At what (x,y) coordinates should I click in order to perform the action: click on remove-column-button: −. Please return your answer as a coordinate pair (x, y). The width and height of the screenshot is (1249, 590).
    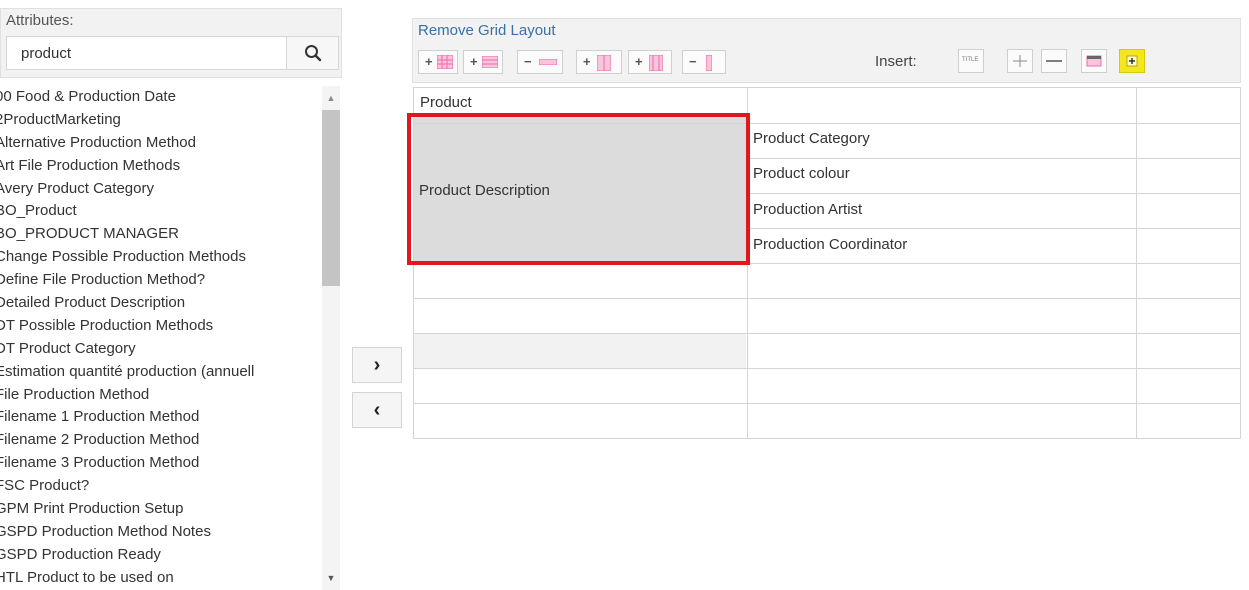
    Looking at the image, I should click on (704, 62).